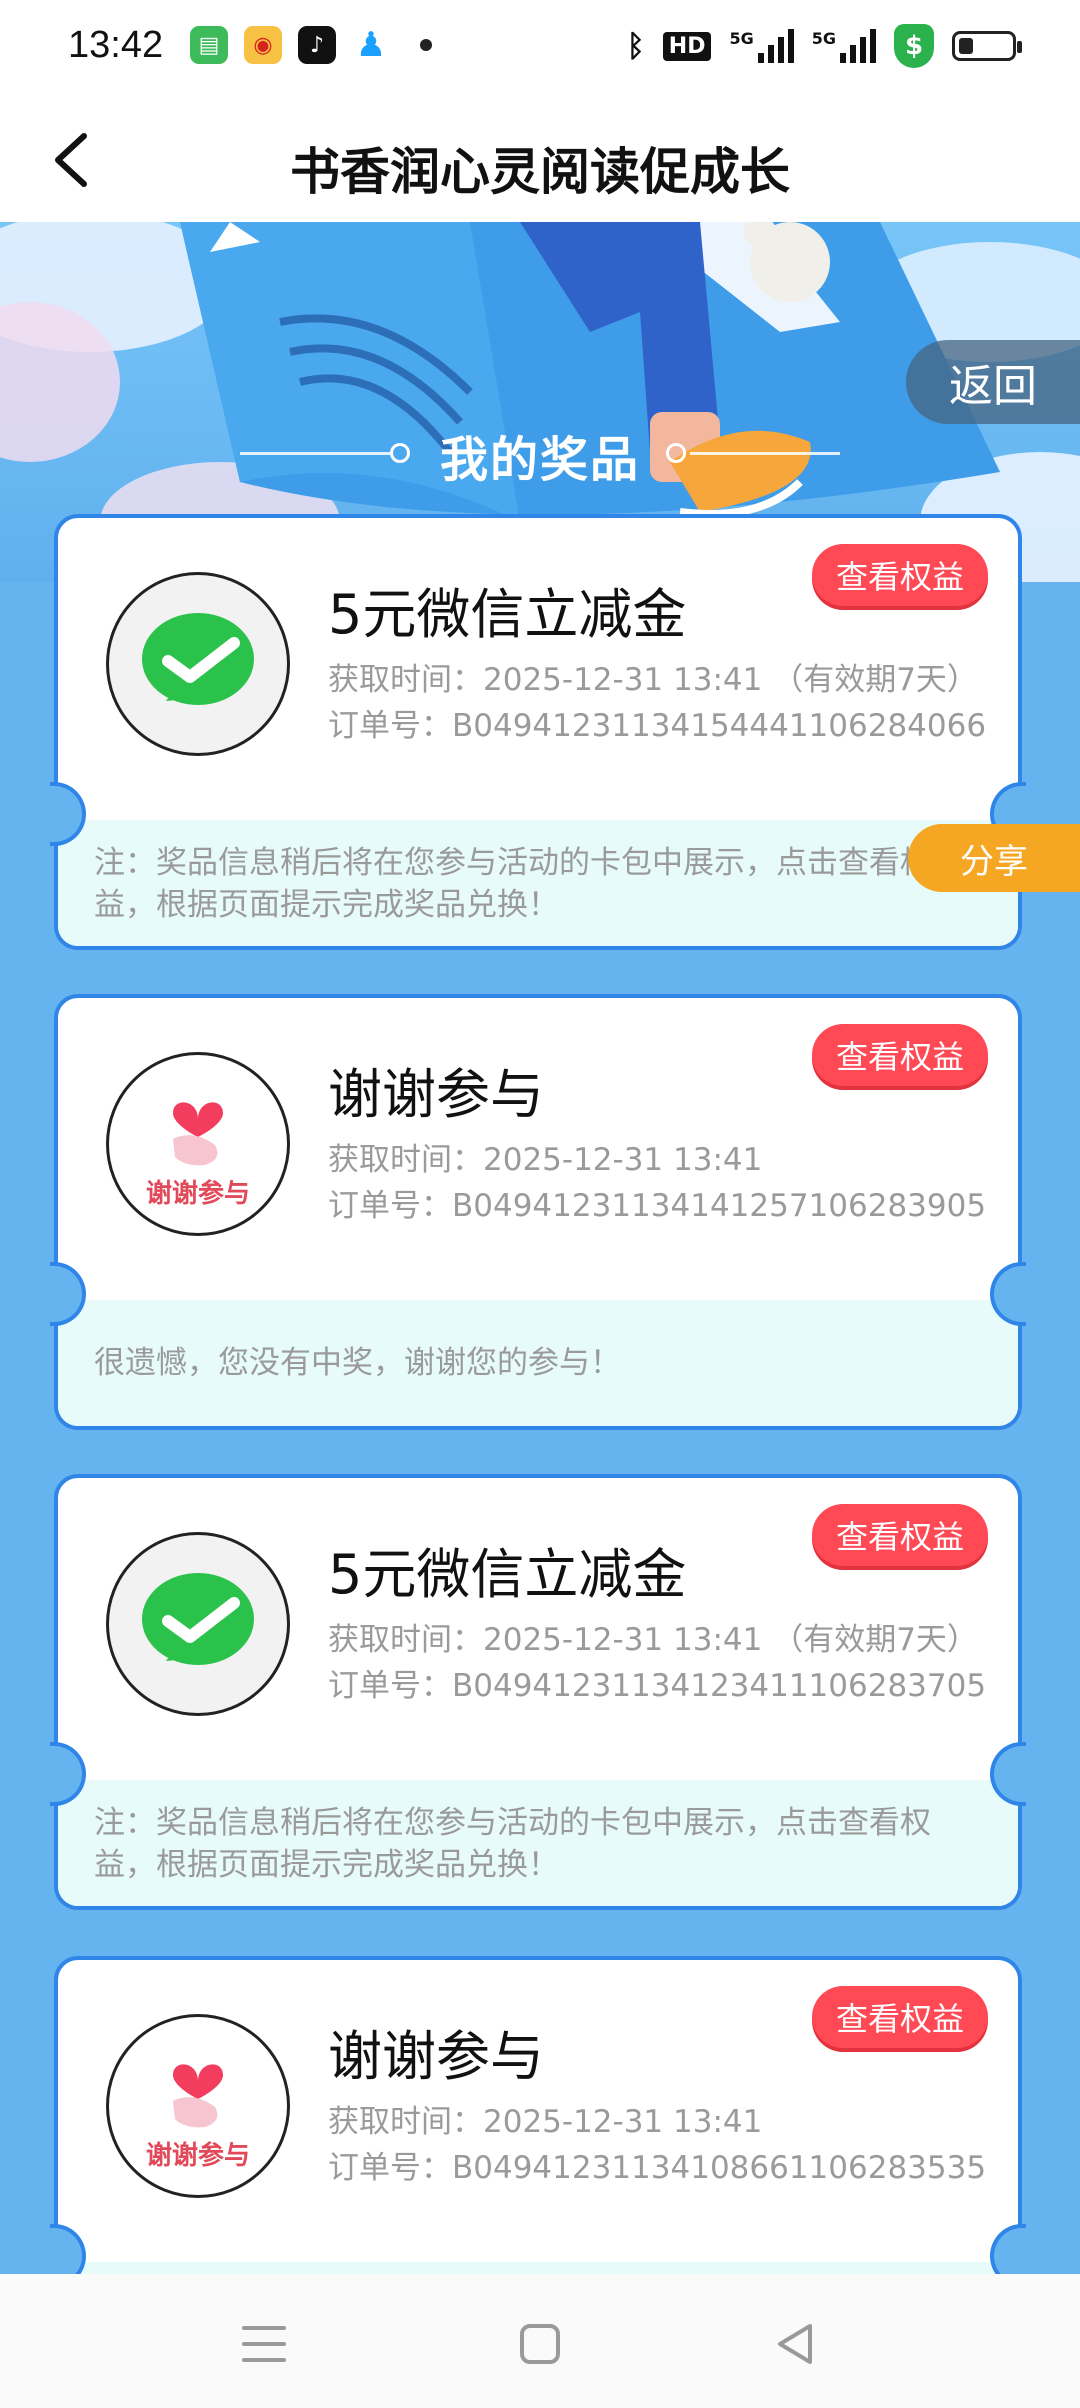 The height and width of the screenshot is (2408, 1080). I want to click on prize-order: 订单号：B04941231134123411106283705, so click(657, 1686).